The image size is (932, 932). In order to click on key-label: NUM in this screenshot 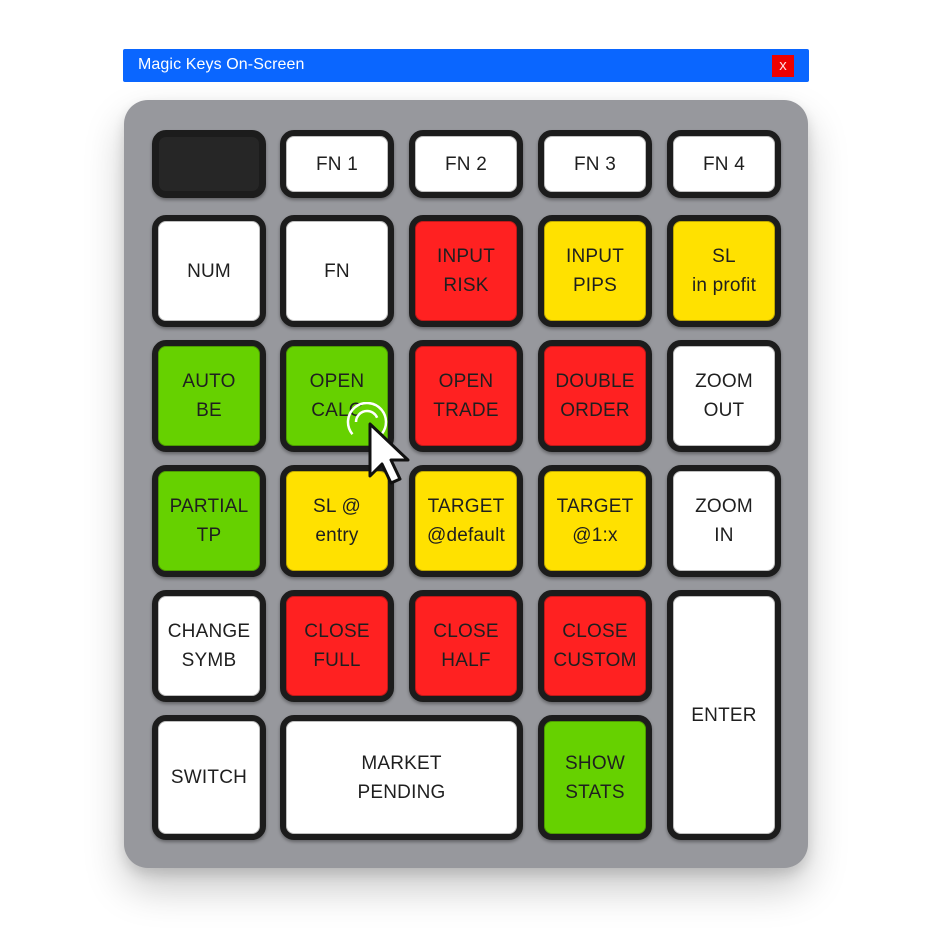, I will do `click(209, 271)`.